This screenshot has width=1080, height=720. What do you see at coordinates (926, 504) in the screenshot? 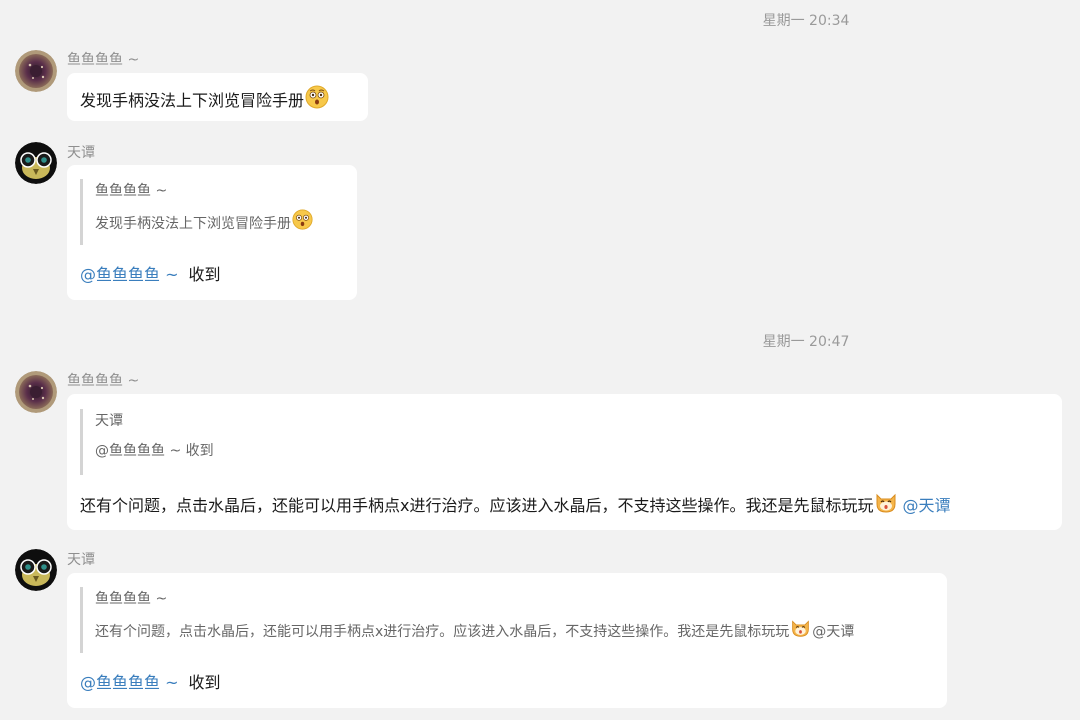
I see `mention-link: @天谭` at bounding box center [926, 504].